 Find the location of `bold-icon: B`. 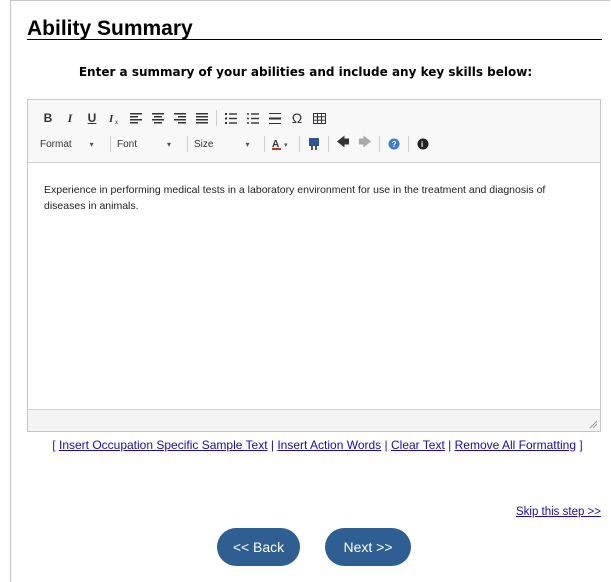

bold-icon: B is located at coordinates (48, 118).